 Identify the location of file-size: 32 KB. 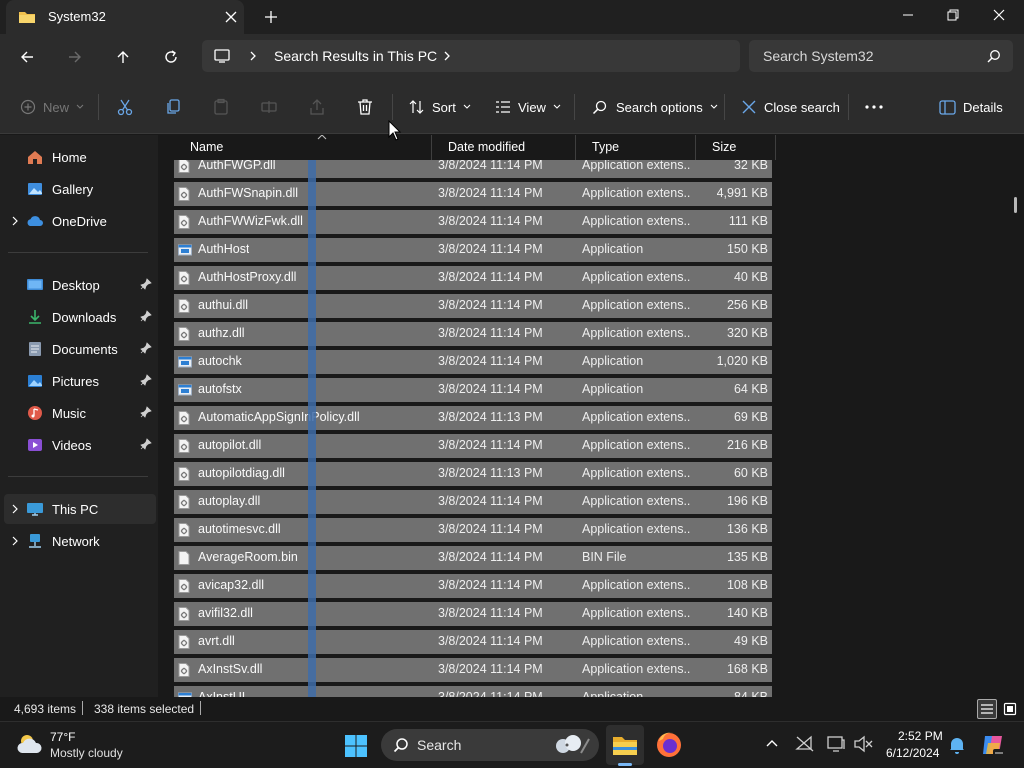
(750, 166).